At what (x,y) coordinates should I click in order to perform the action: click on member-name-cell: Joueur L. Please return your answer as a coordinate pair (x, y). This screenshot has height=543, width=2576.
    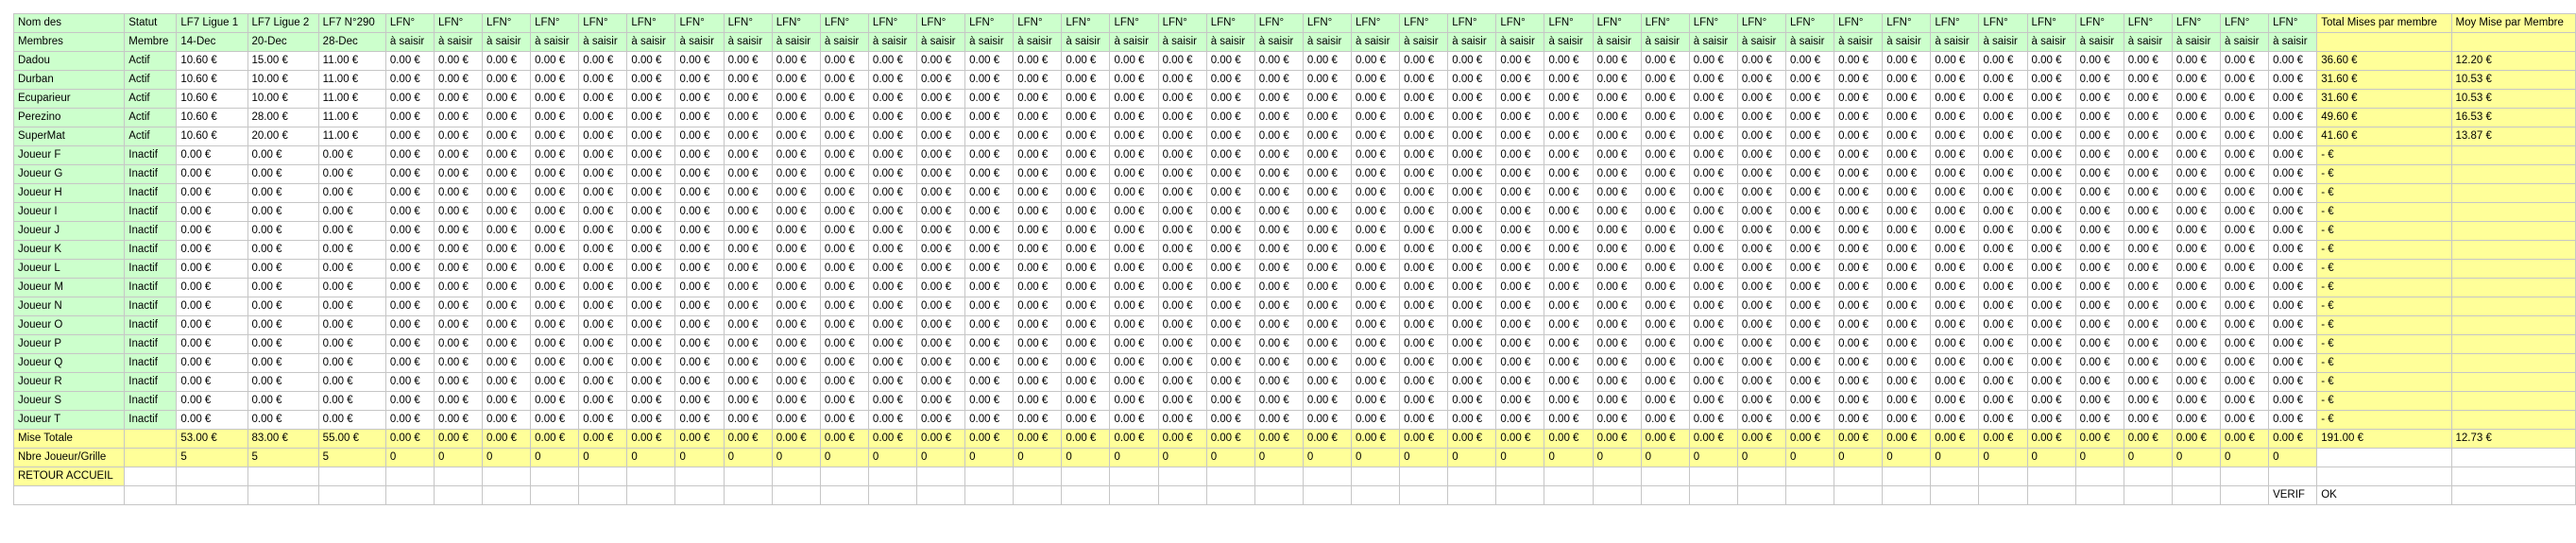
    Looking at the image, I should click on (69, 269).